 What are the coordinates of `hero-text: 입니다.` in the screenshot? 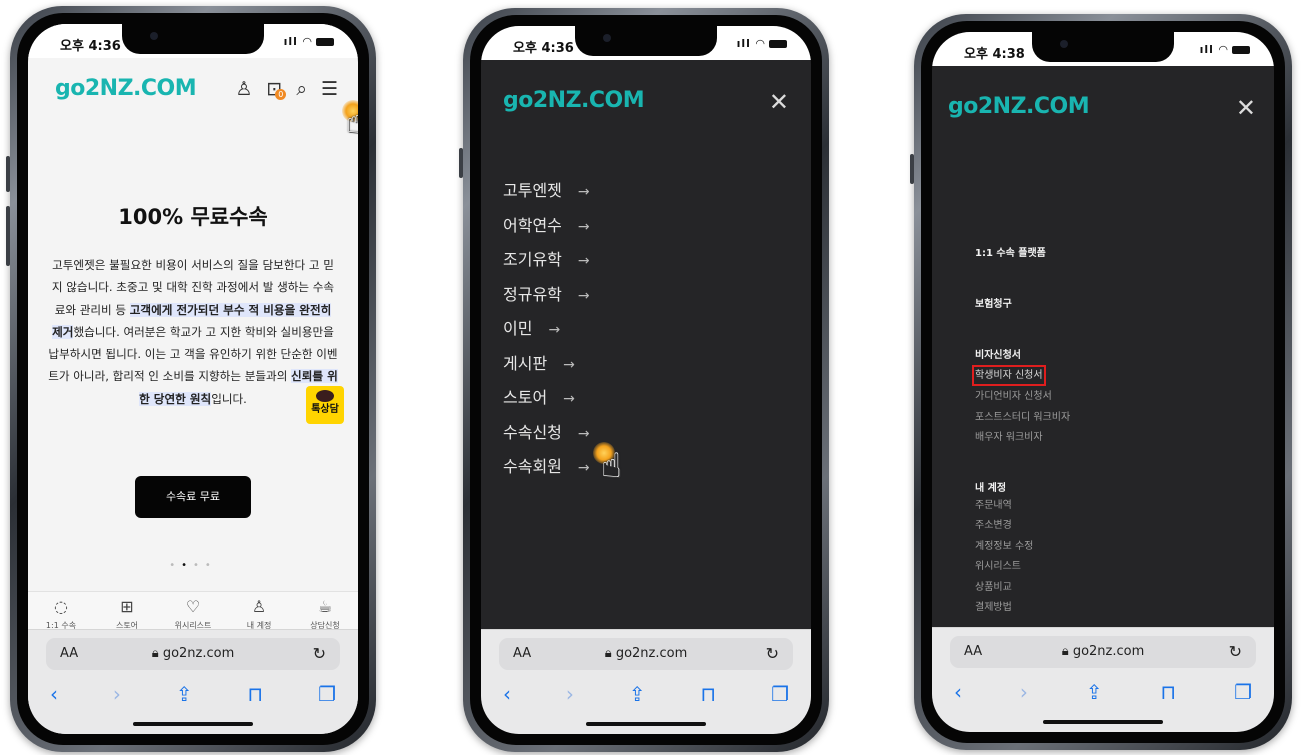 It's located at (229, 398).